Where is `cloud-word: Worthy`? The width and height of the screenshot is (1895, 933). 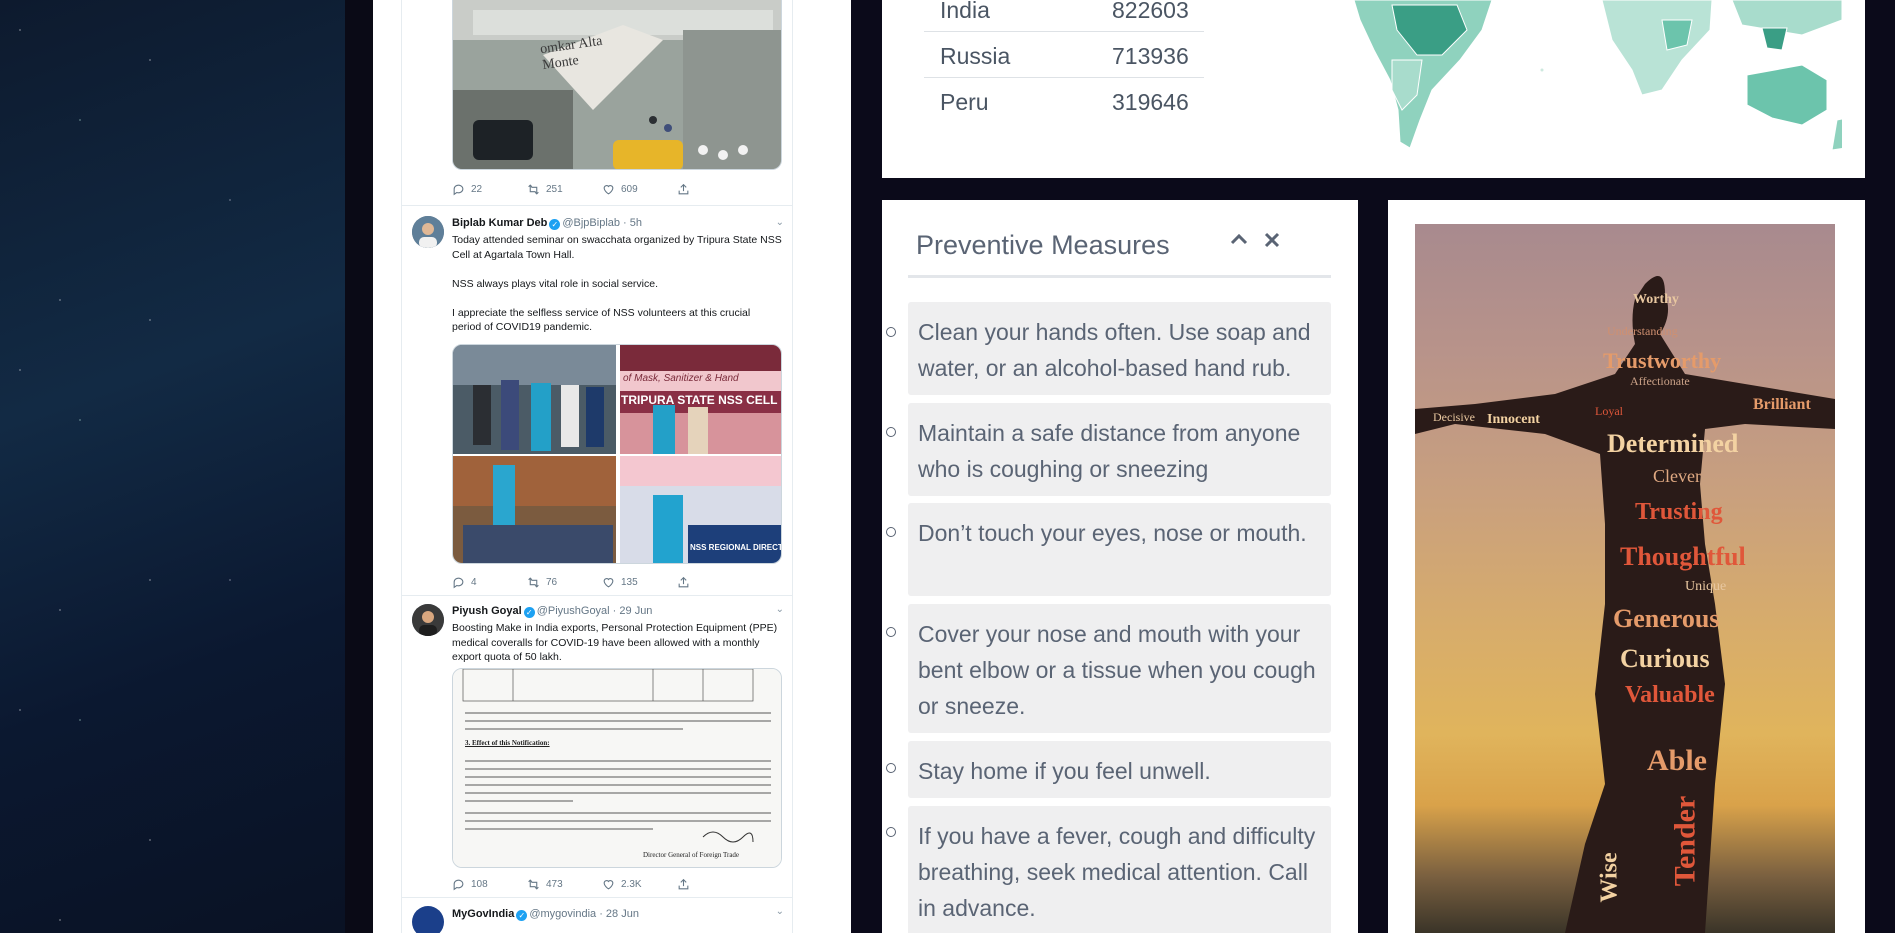 cloud-word: Worthy is located at coordinates (1656, 299).